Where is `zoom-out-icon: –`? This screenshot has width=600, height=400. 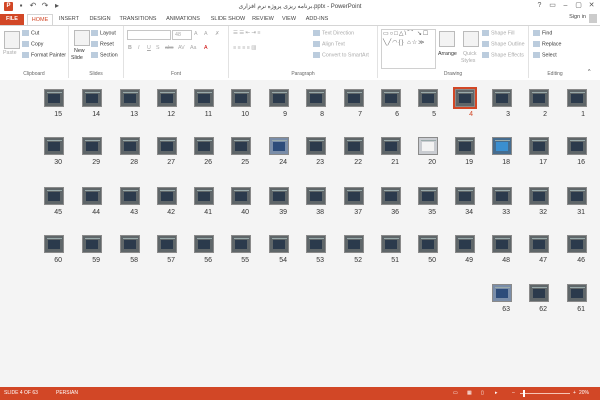 zoom-out-icon: – is located at coordinates (513, 393).